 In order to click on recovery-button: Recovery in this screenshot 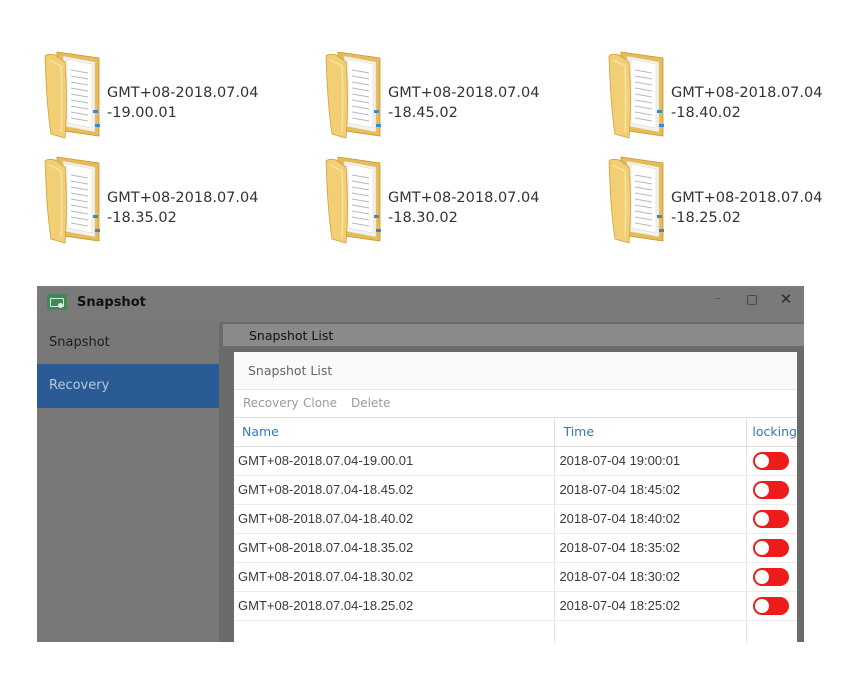, I will do `click(271, 403)`.